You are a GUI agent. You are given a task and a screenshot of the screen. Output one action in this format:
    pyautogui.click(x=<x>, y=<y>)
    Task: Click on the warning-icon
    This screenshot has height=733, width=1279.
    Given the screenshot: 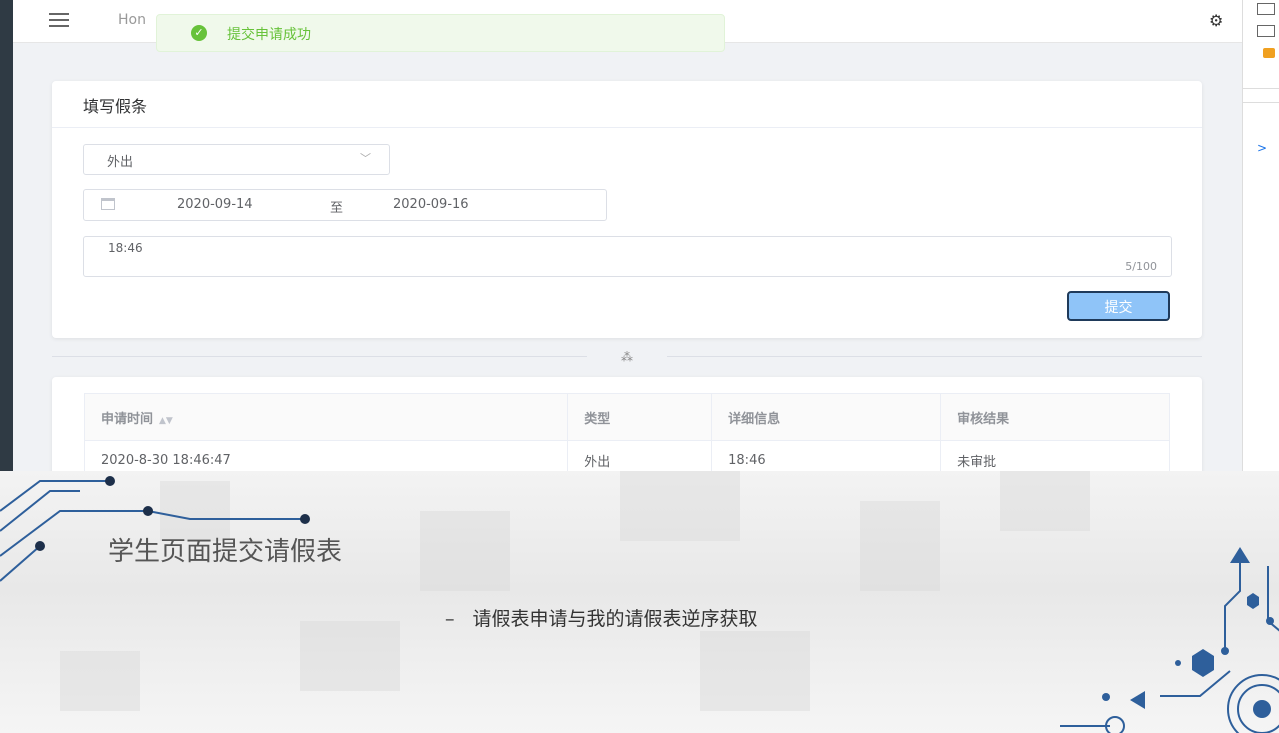 What is the action you would take?
    pyautogui.click(x=1269, y=53)
    